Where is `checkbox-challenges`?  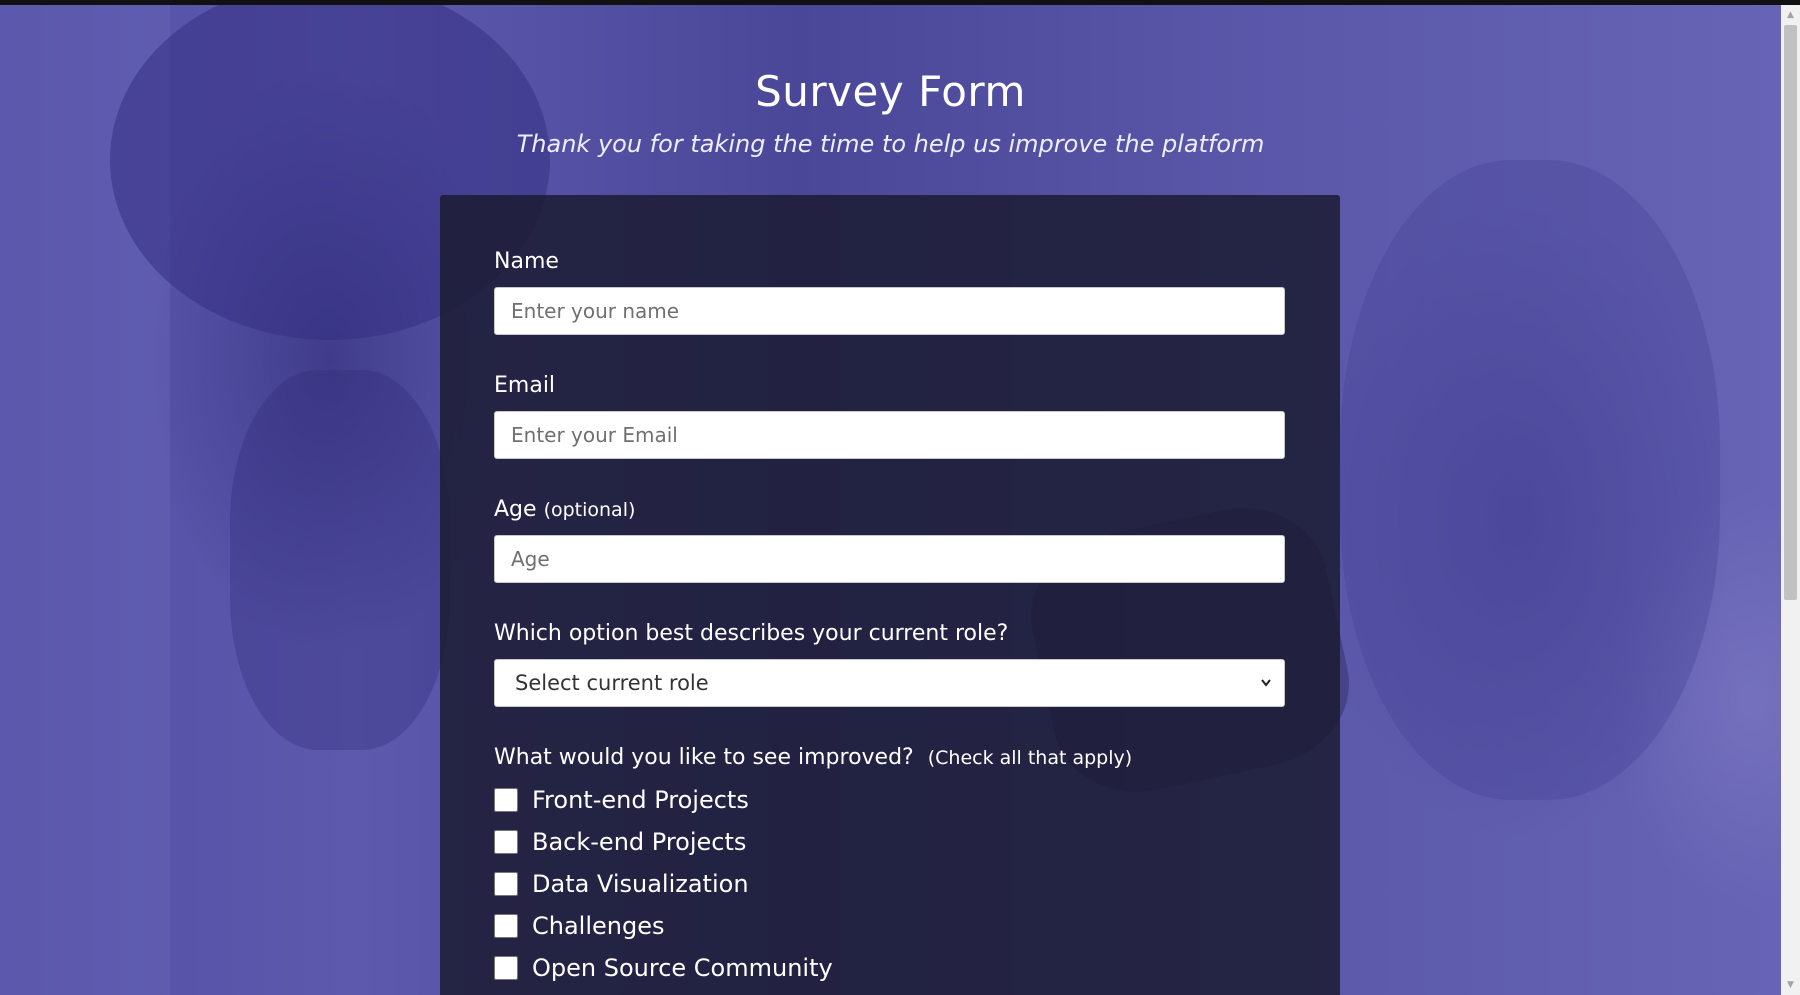 checkbox-challenges is located at coordinates (506, 926).